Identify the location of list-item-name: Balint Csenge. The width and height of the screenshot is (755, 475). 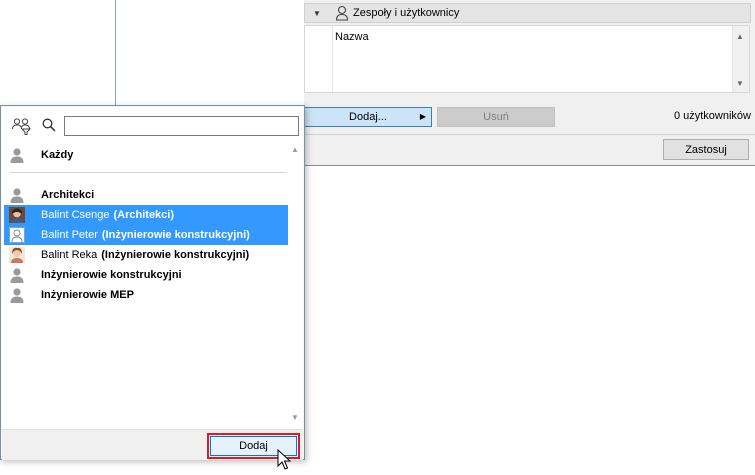
(75, 215).